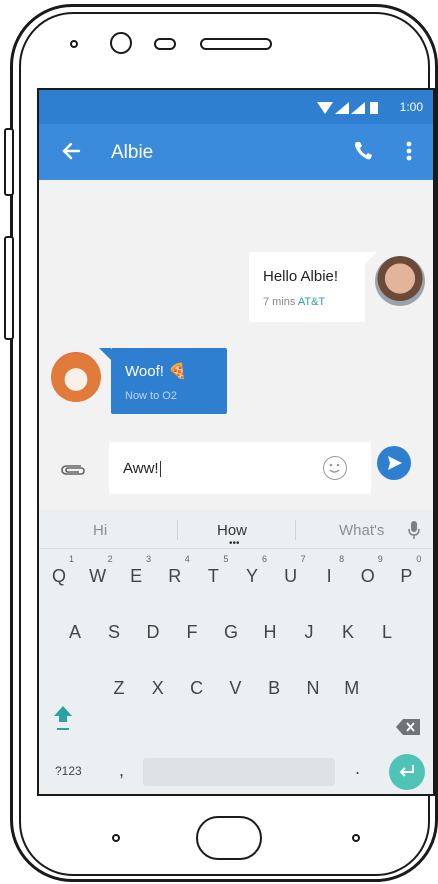 The width and height of the screenshot is (438, 884). Describe the element at coordinates (136, 574) in the screenshot. I see `key-e: E3` at that location.